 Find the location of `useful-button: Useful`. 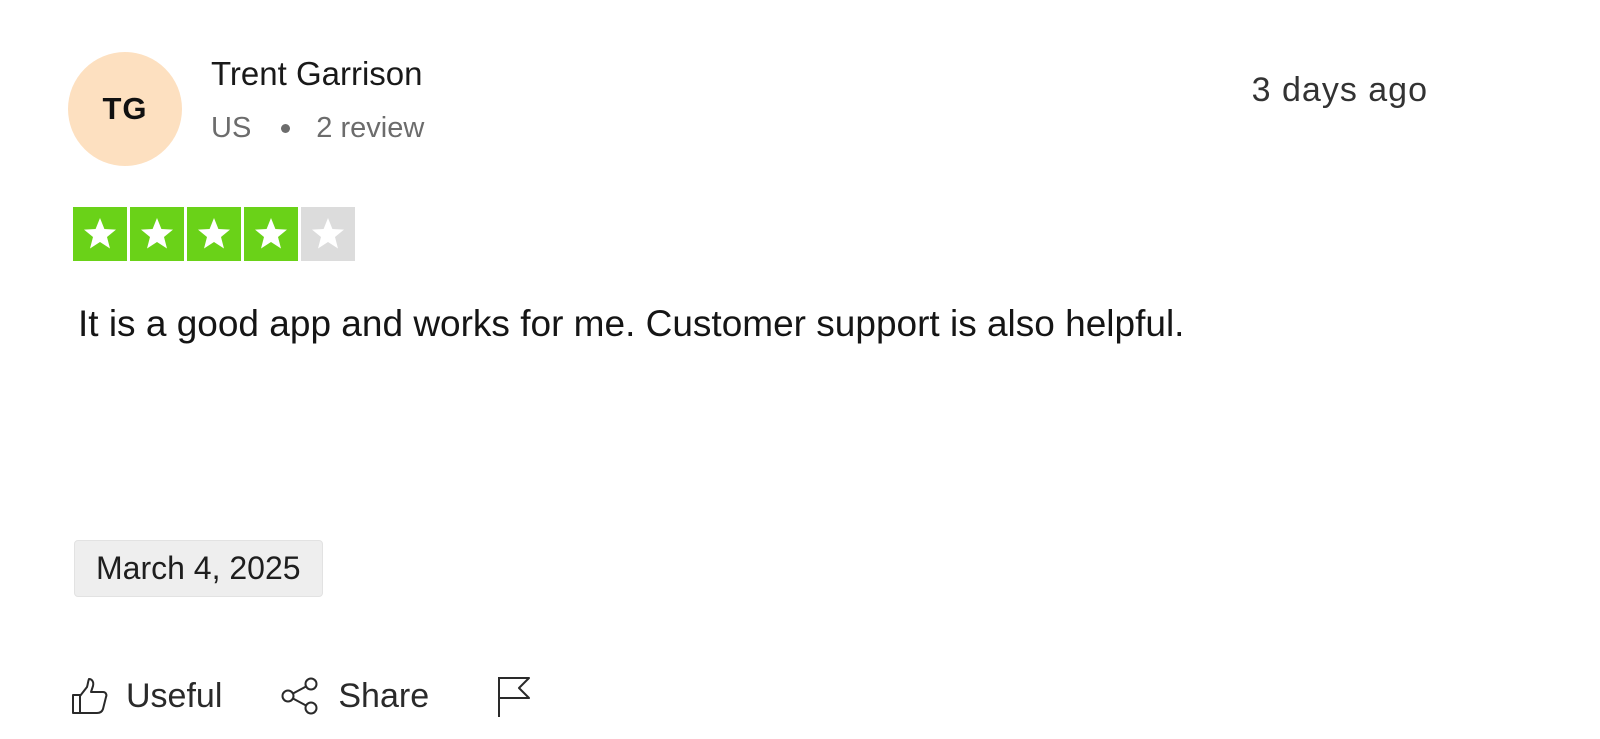

useful-button: Useful is located at coordinates (146, 696).